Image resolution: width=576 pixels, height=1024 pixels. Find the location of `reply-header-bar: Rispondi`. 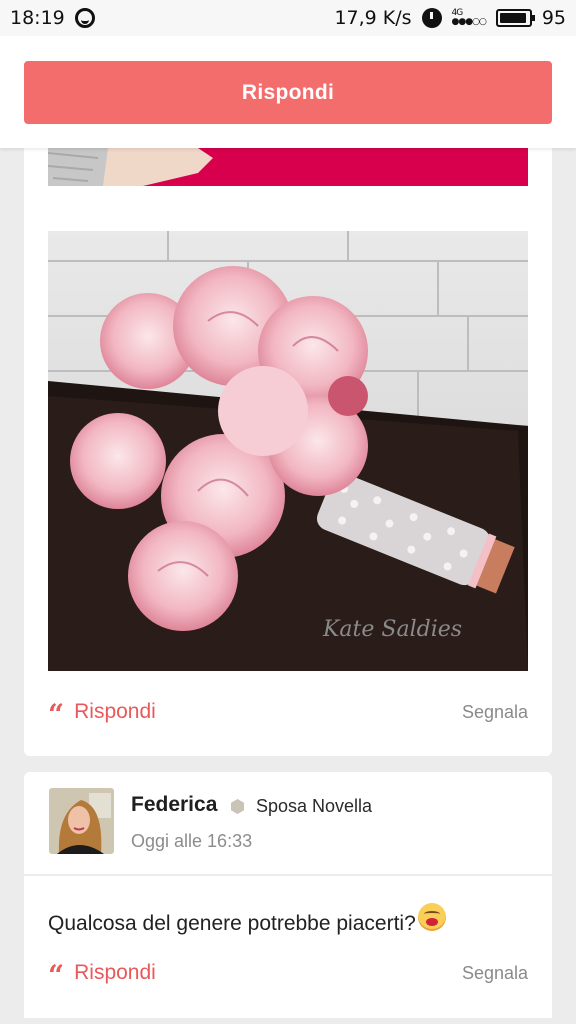

reply-header-bar: Rispondi is located at coordinates (288, 92).